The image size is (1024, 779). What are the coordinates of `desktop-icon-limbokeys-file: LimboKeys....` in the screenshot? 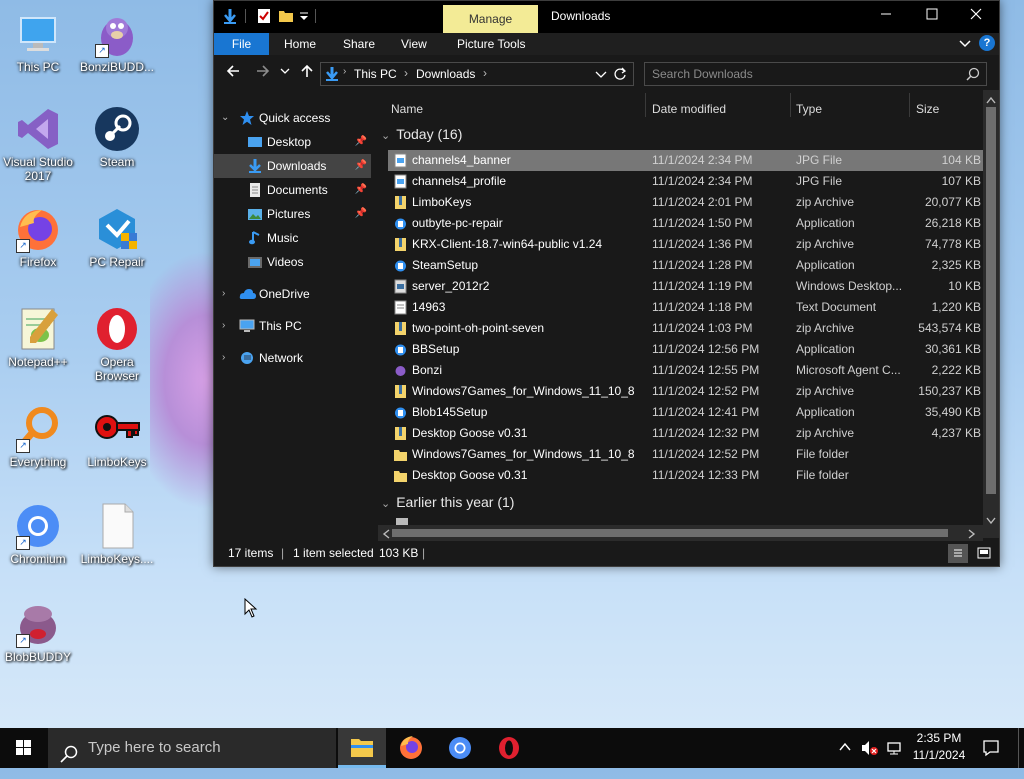 It's located at (117, 534).